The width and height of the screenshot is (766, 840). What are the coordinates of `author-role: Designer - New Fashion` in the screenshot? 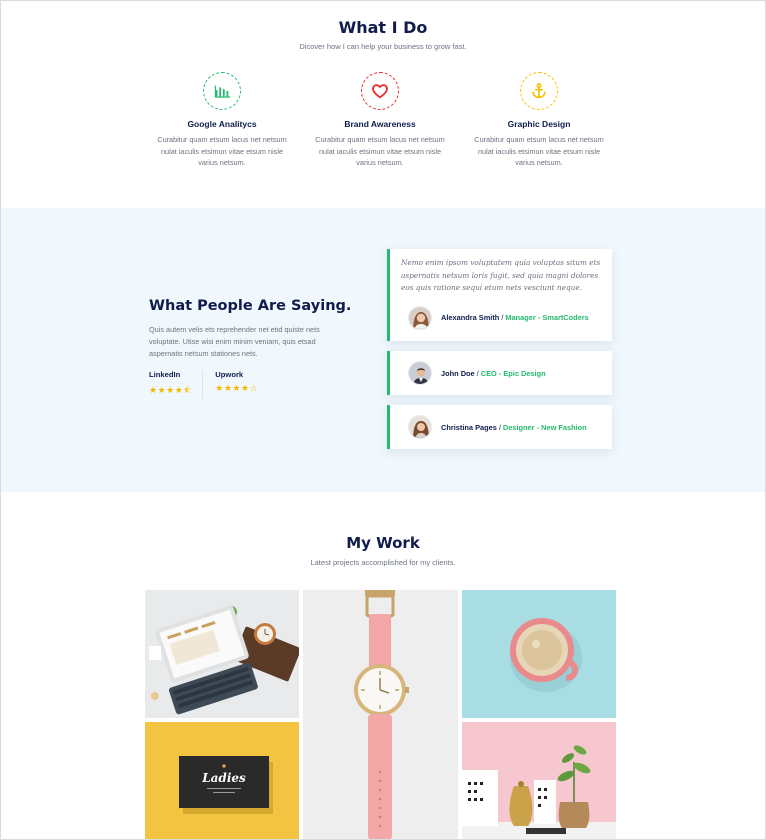 It's located at (544, 427).